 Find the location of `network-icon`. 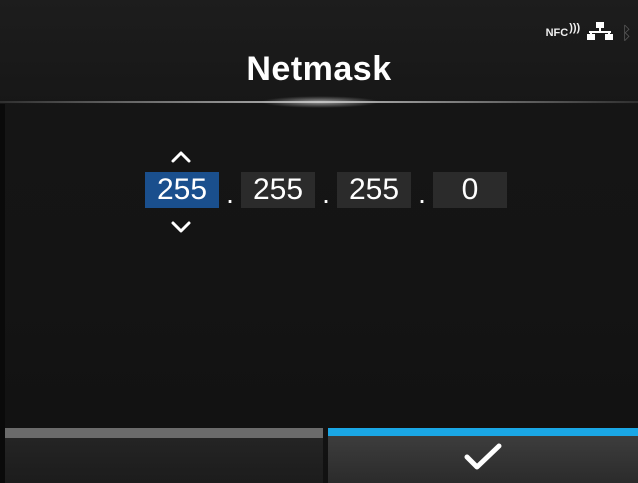

network-icon is located at coordinates (600, 33).